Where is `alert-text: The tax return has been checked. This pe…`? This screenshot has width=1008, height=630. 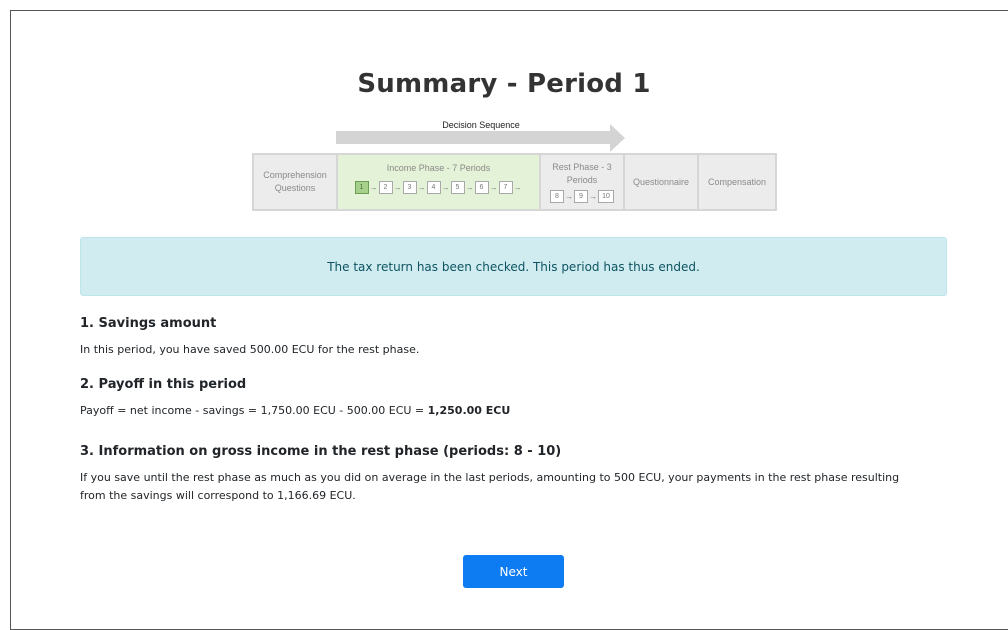
alert-text: The tax return has been checked. This pe… is located at coordinates (513, 266).